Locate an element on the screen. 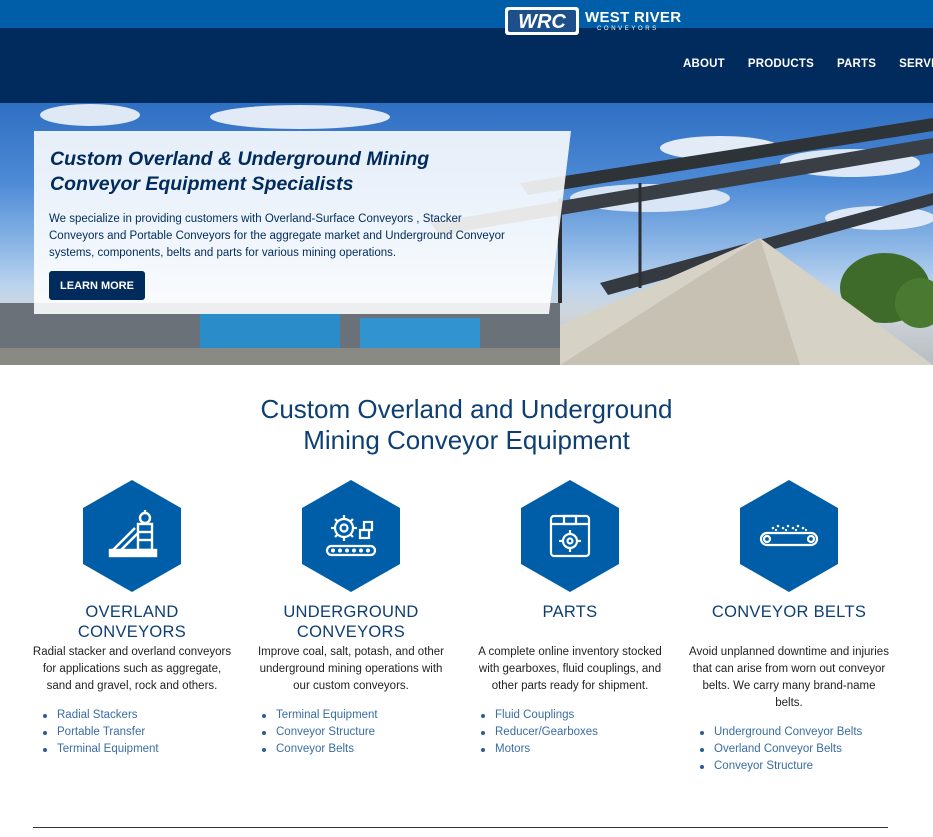 Image resolution: width=933 pixels, height=837 pixels. logo-mark-icon: WRC is located at coordinates (542, 21).